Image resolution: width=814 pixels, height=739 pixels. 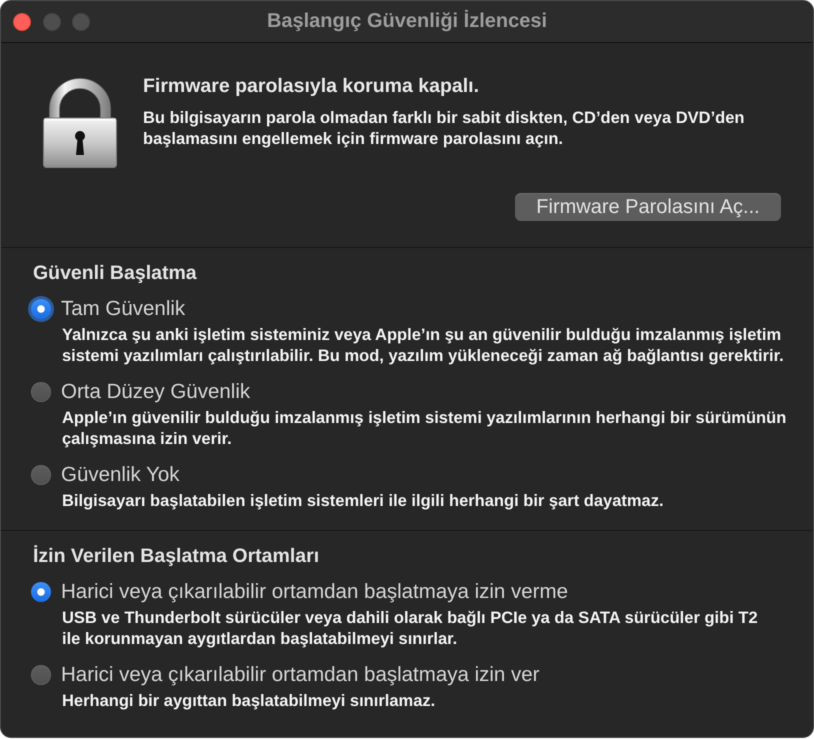 I want to click on padlock-icon, so click(x=80, y=123).